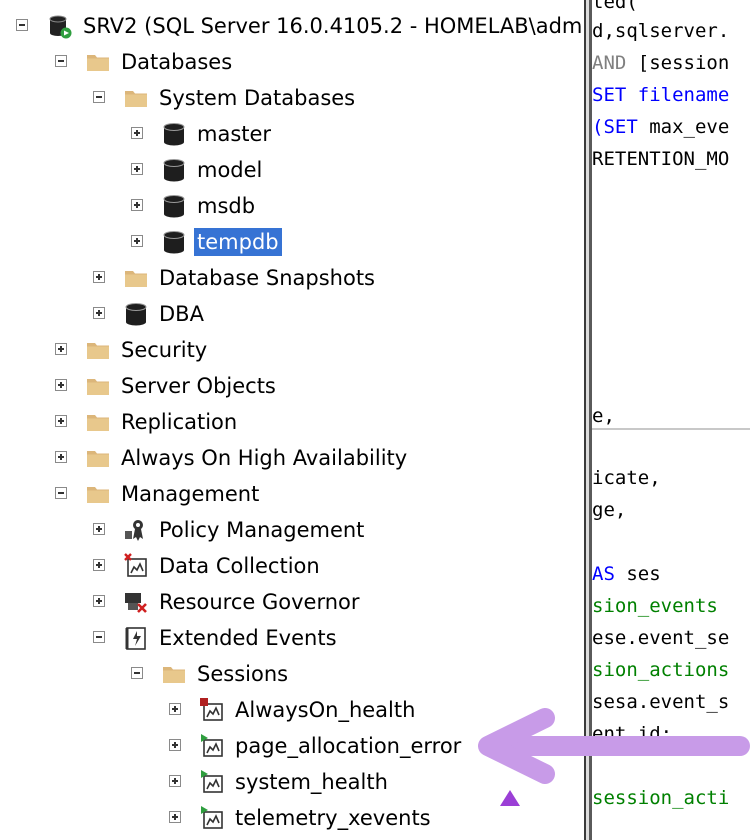 This screenshot has height=840, width=750. I want to click on tree-node-label: System Databases, so click(257, 98).